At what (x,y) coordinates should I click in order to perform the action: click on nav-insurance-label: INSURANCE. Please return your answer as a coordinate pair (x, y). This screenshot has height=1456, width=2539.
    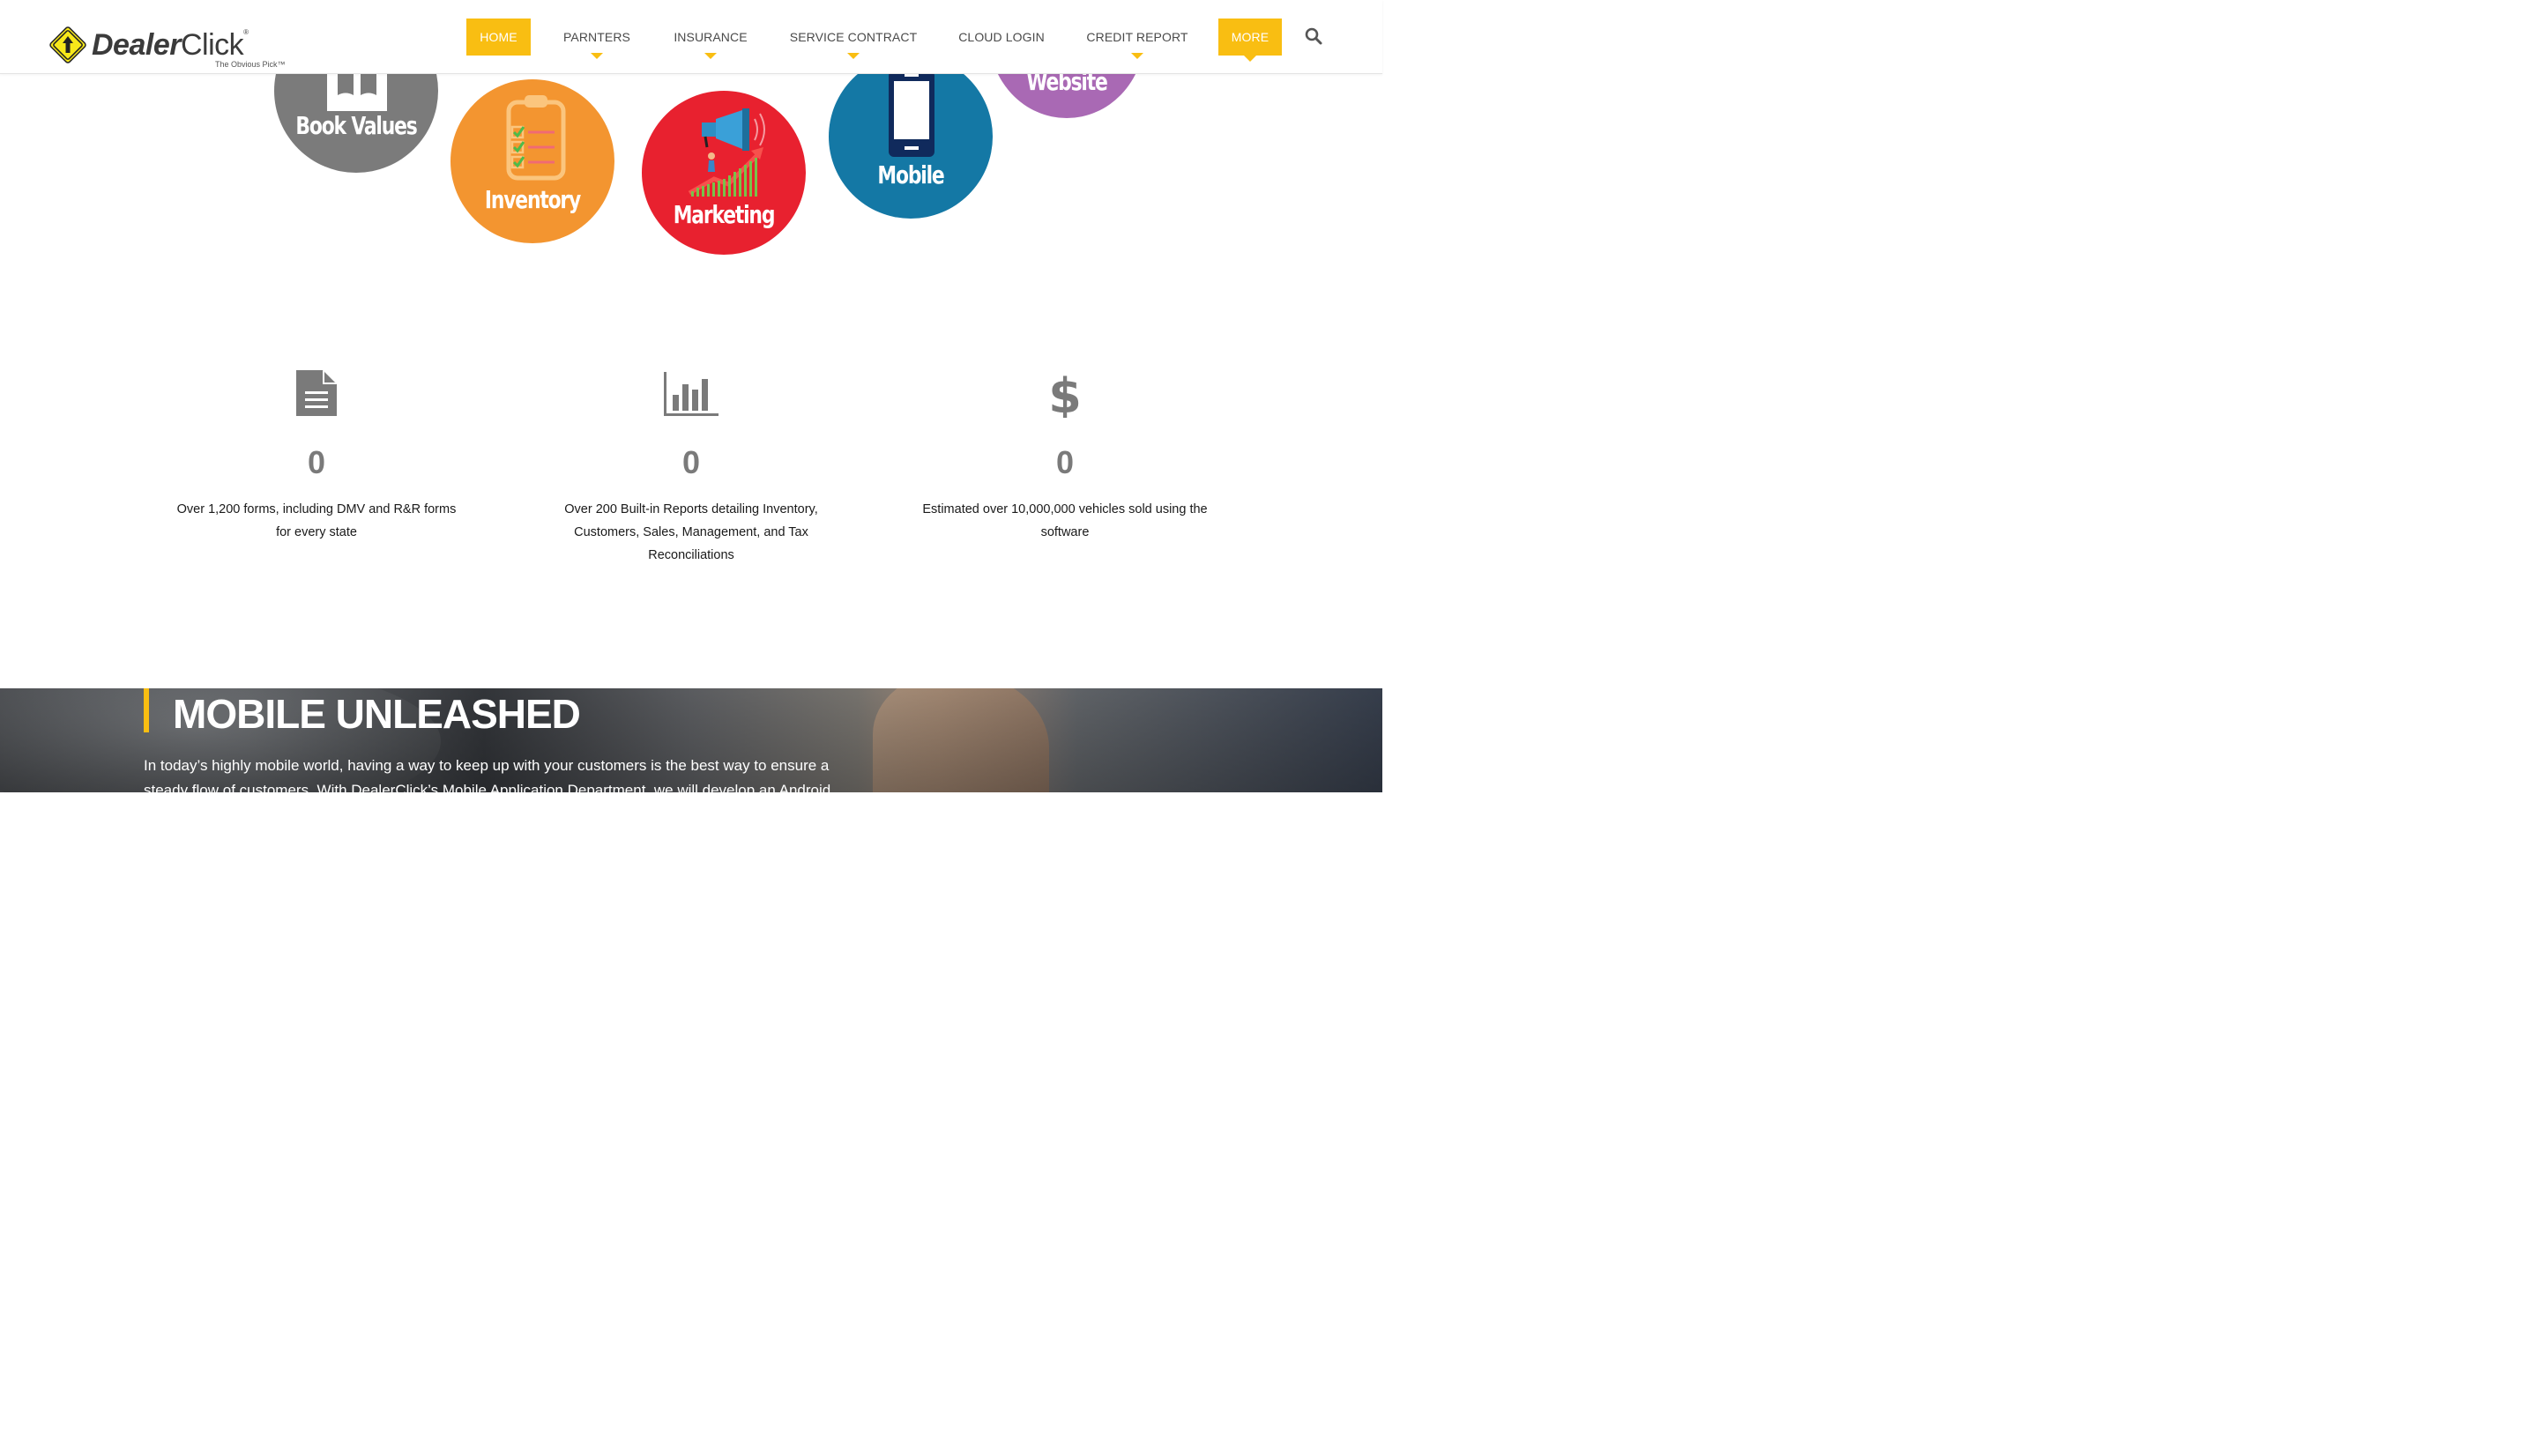
    Looking at the image, I should click on (711, 37).